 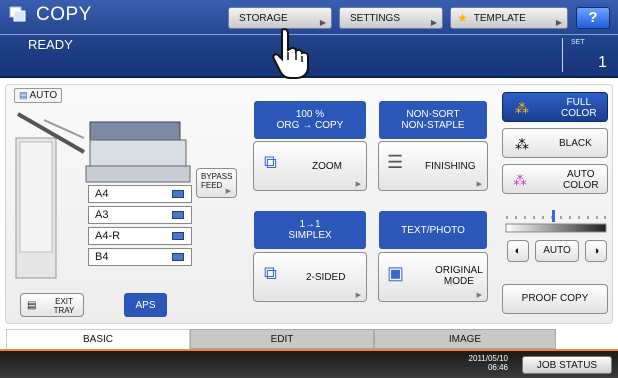 I want to click on darker-icon: ◑, so click(x=596, y=251).